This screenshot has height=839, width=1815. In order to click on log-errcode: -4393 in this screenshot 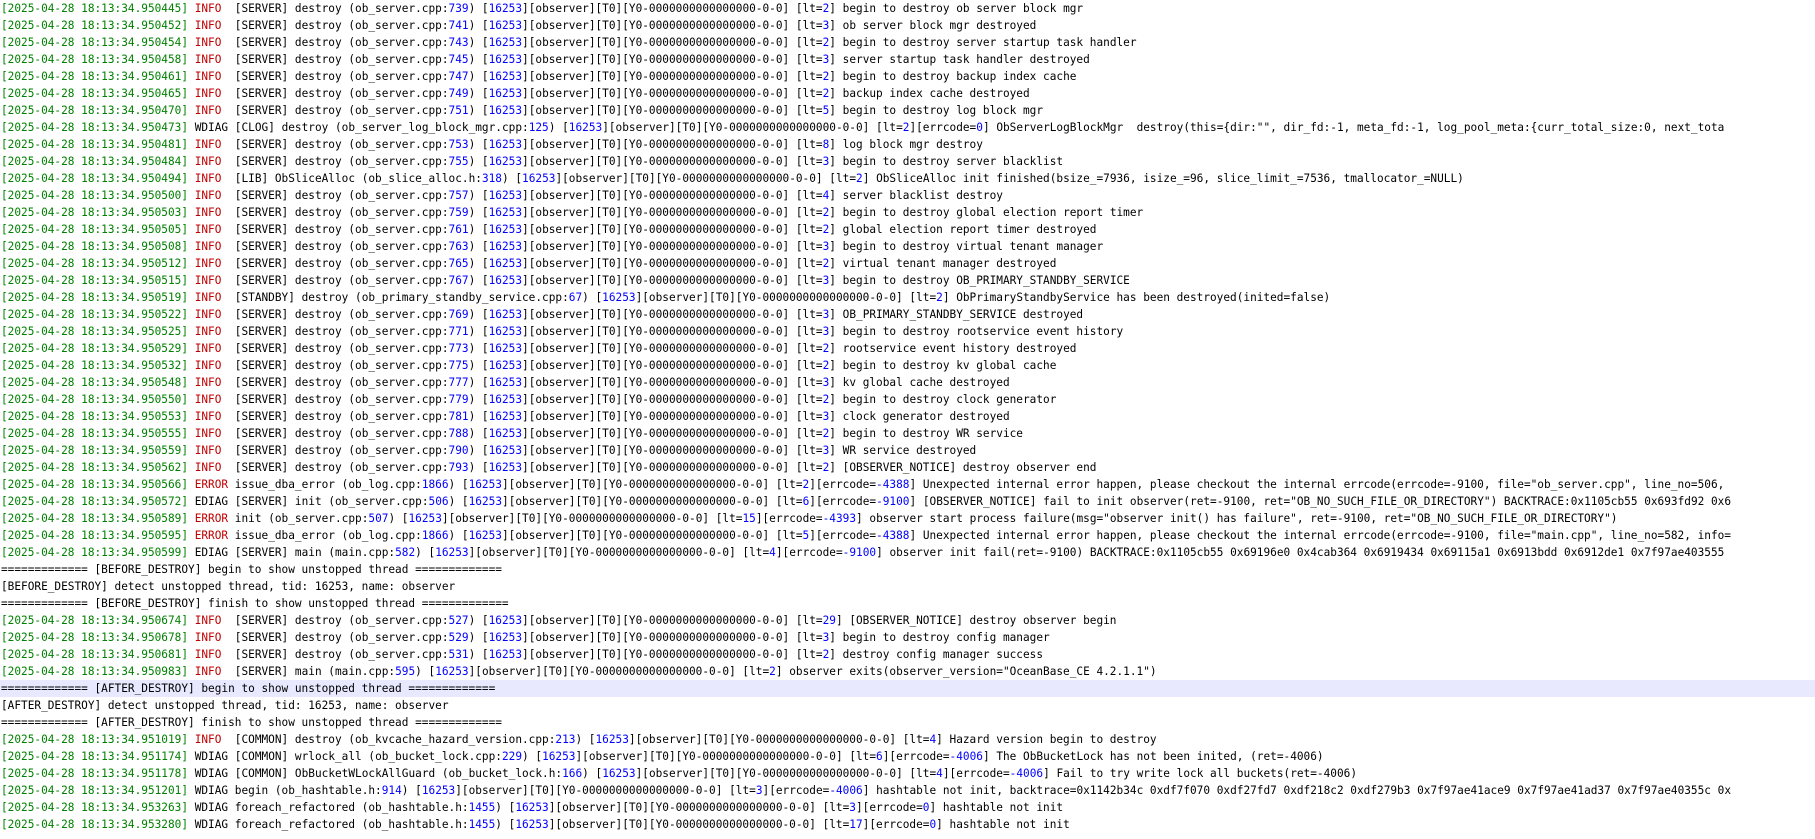, I will do `click(839, 518)`.